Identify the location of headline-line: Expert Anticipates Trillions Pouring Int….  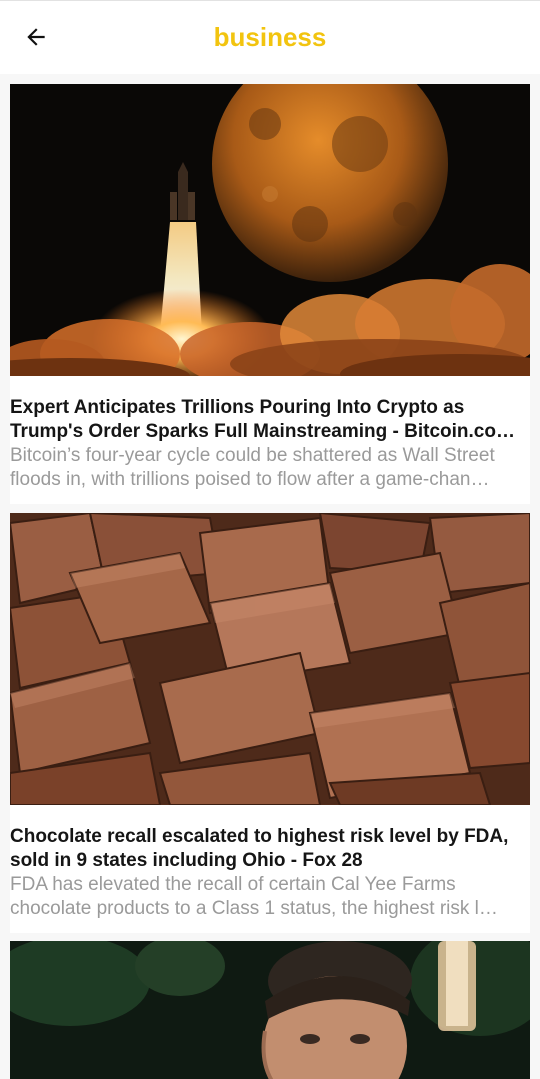
(237, 407).